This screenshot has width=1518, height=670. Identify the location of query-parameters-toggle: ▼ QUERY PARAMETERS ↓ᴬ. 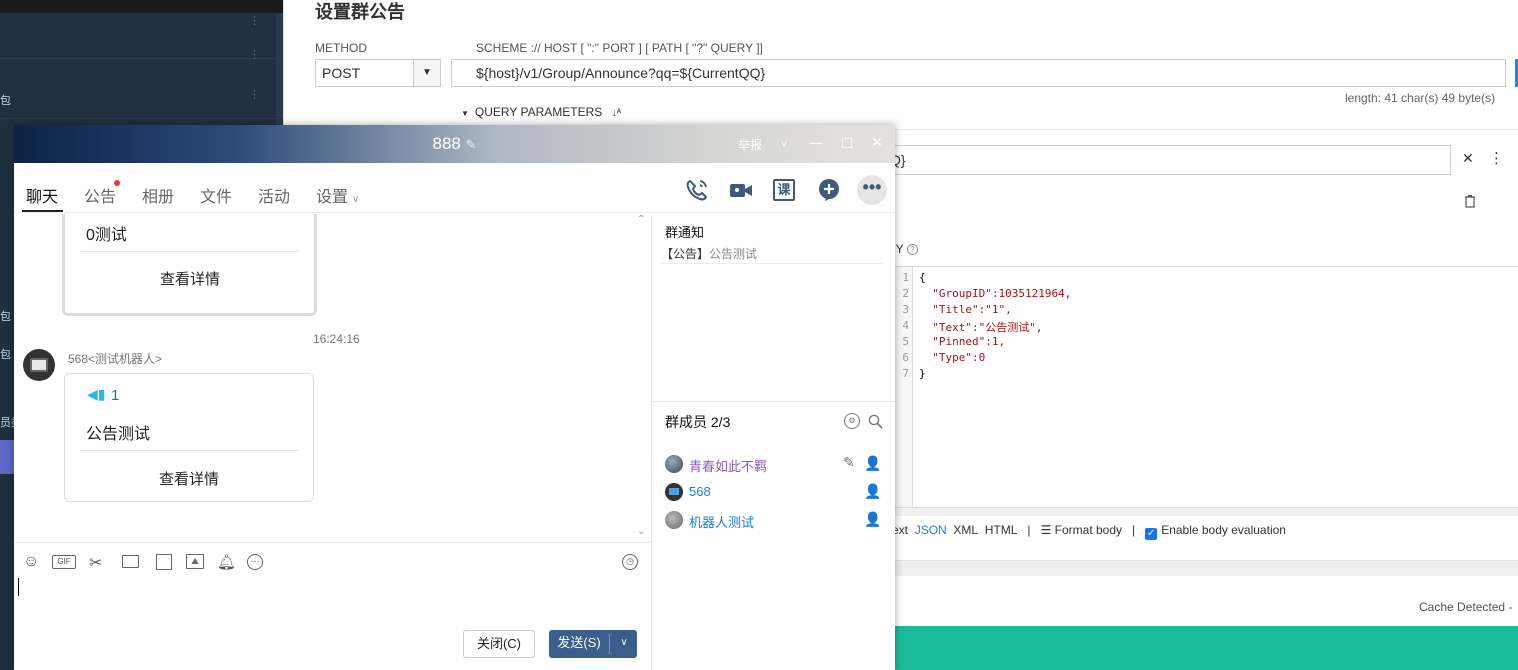
(541, 112).